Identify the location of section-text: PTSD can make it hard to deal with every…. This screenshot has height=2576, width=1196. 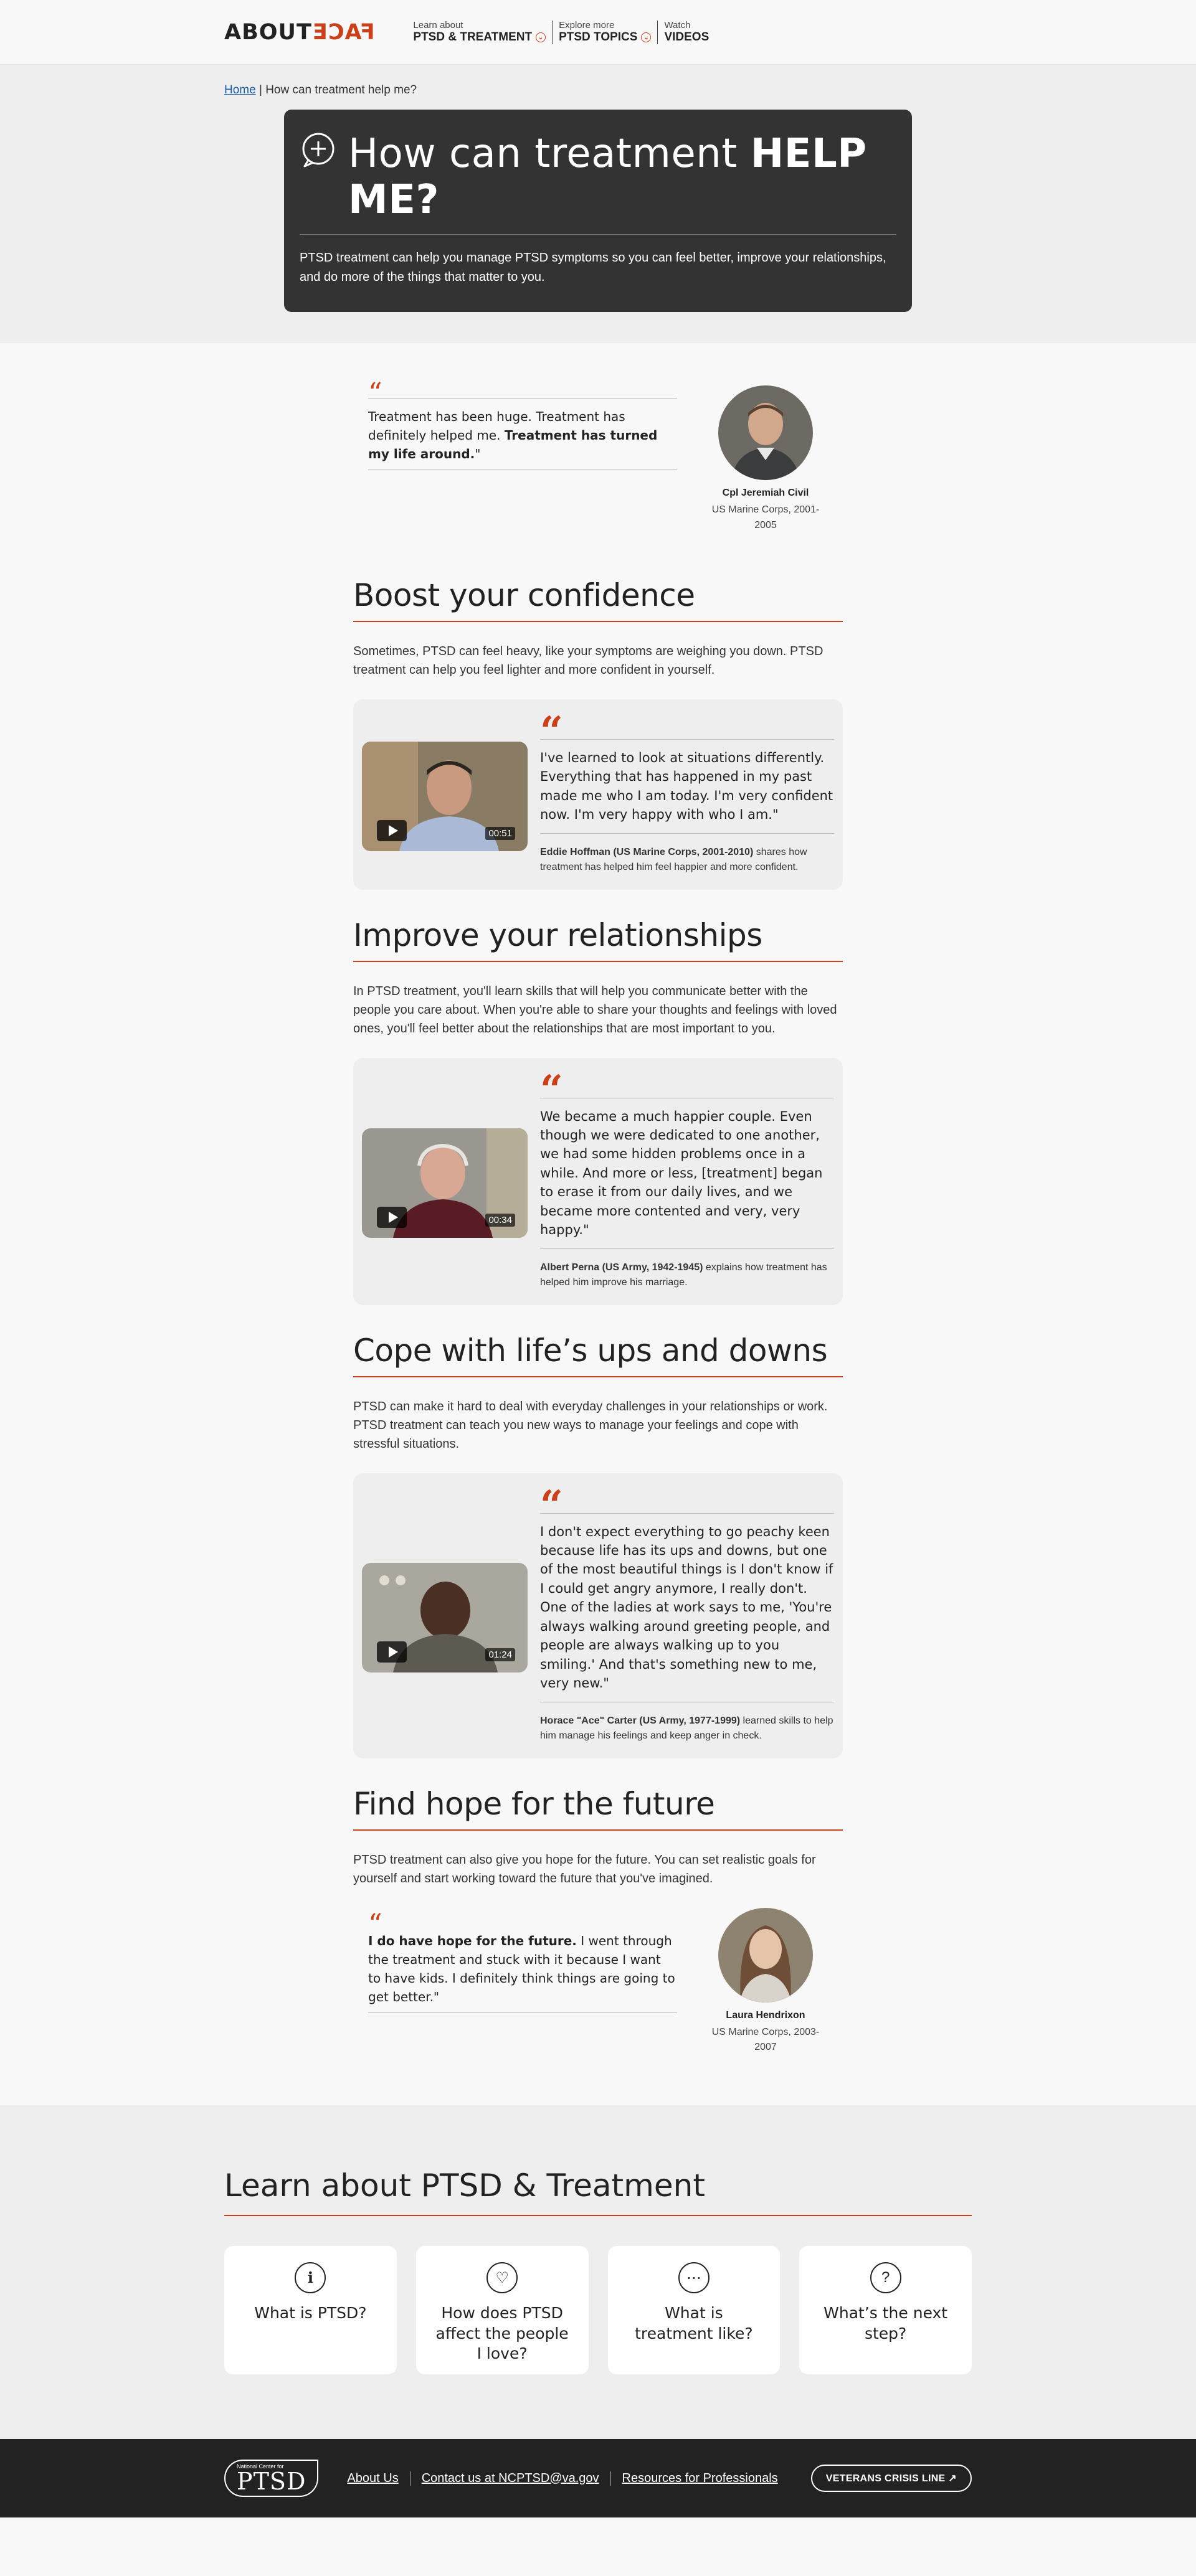
(590, 1425).